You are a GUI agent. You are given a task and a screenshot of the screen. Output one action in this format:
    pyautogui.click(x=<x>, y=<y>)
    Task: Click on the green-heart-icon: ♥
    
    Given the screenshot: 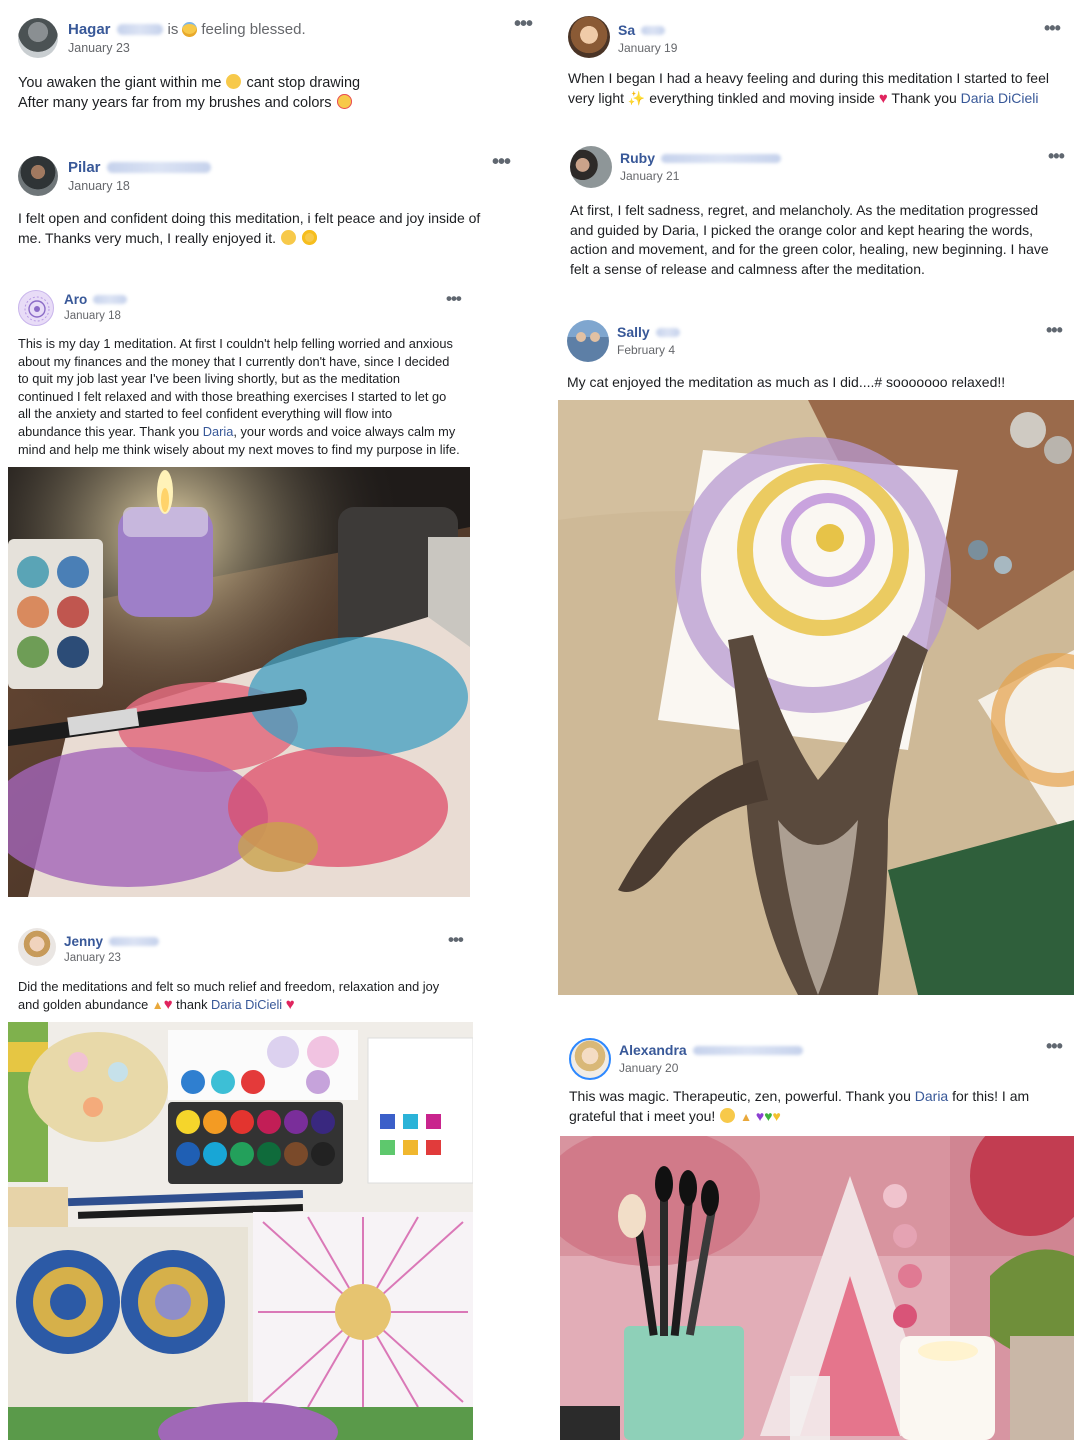 What is the action you would take?
    pyautogui.click(x=768, y=1116)
    